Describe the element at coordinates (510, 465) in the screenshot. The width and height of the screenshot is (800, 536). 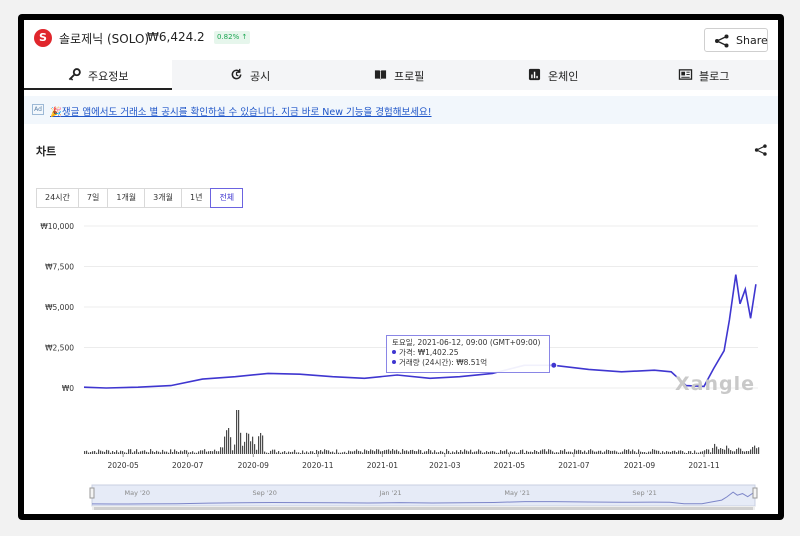
I see `x-tick-label: 2021-05` at that location.